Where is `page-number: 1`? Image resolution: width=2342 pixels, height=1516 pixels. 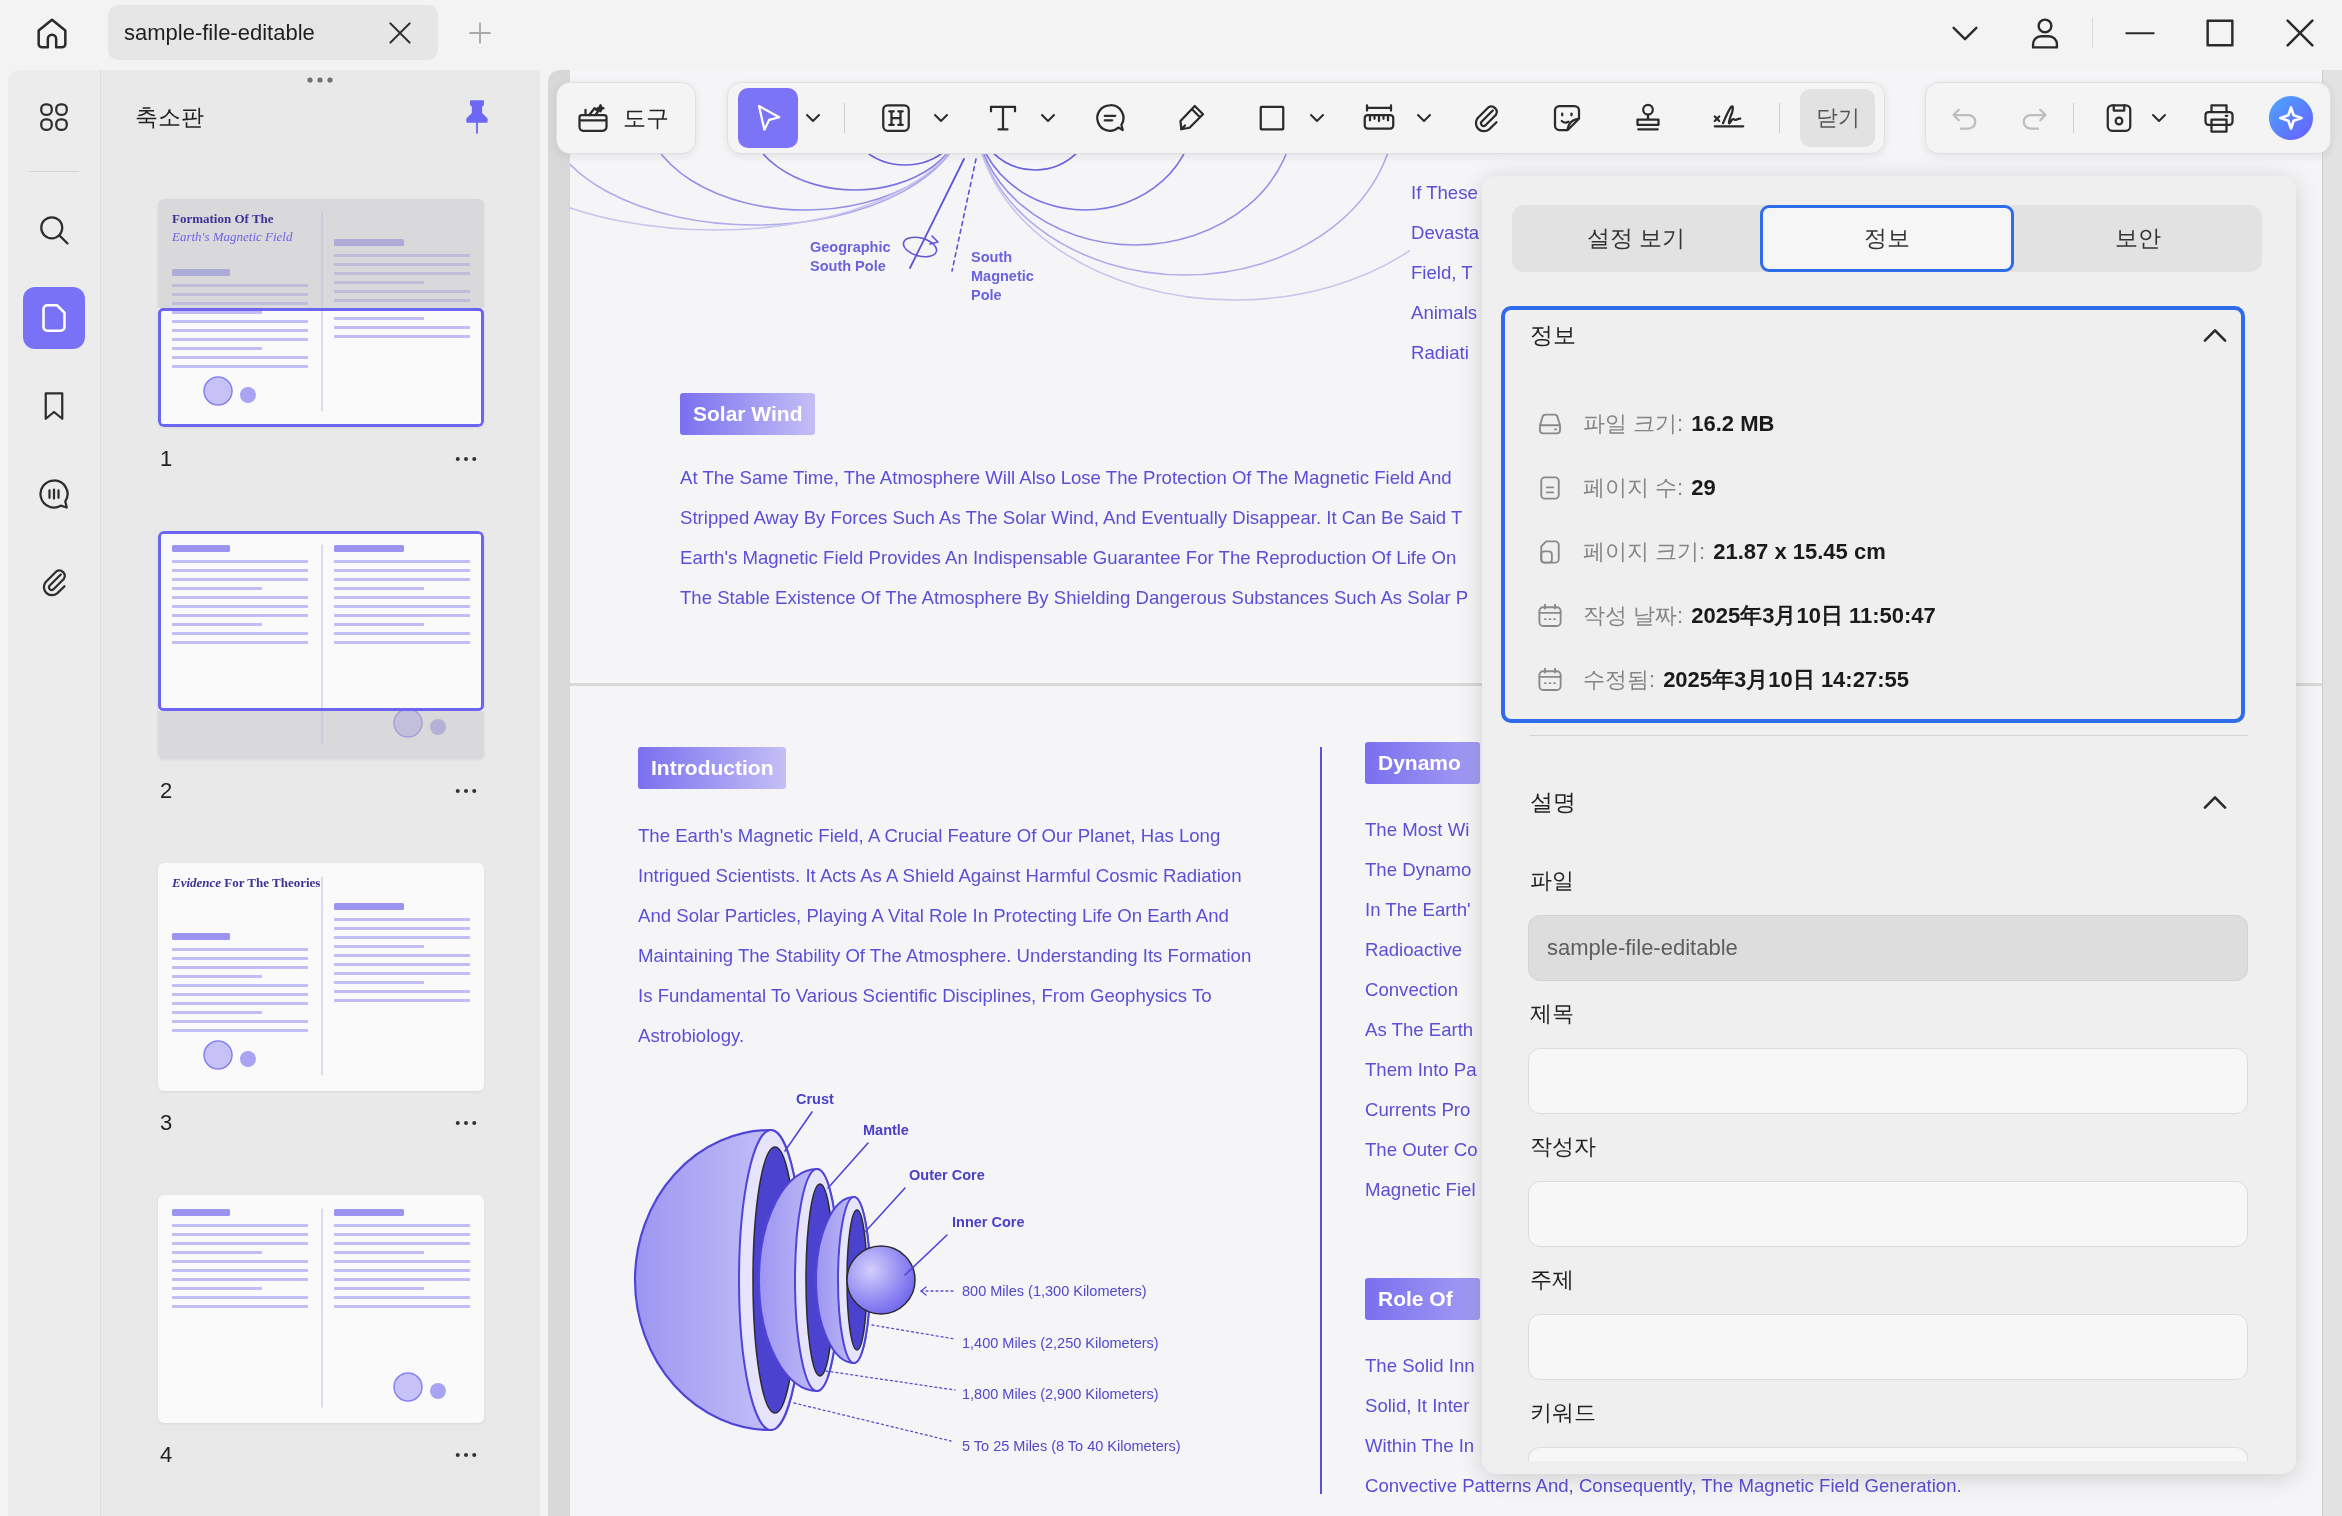 page-number: 1 is located at coordinates (166, 459).